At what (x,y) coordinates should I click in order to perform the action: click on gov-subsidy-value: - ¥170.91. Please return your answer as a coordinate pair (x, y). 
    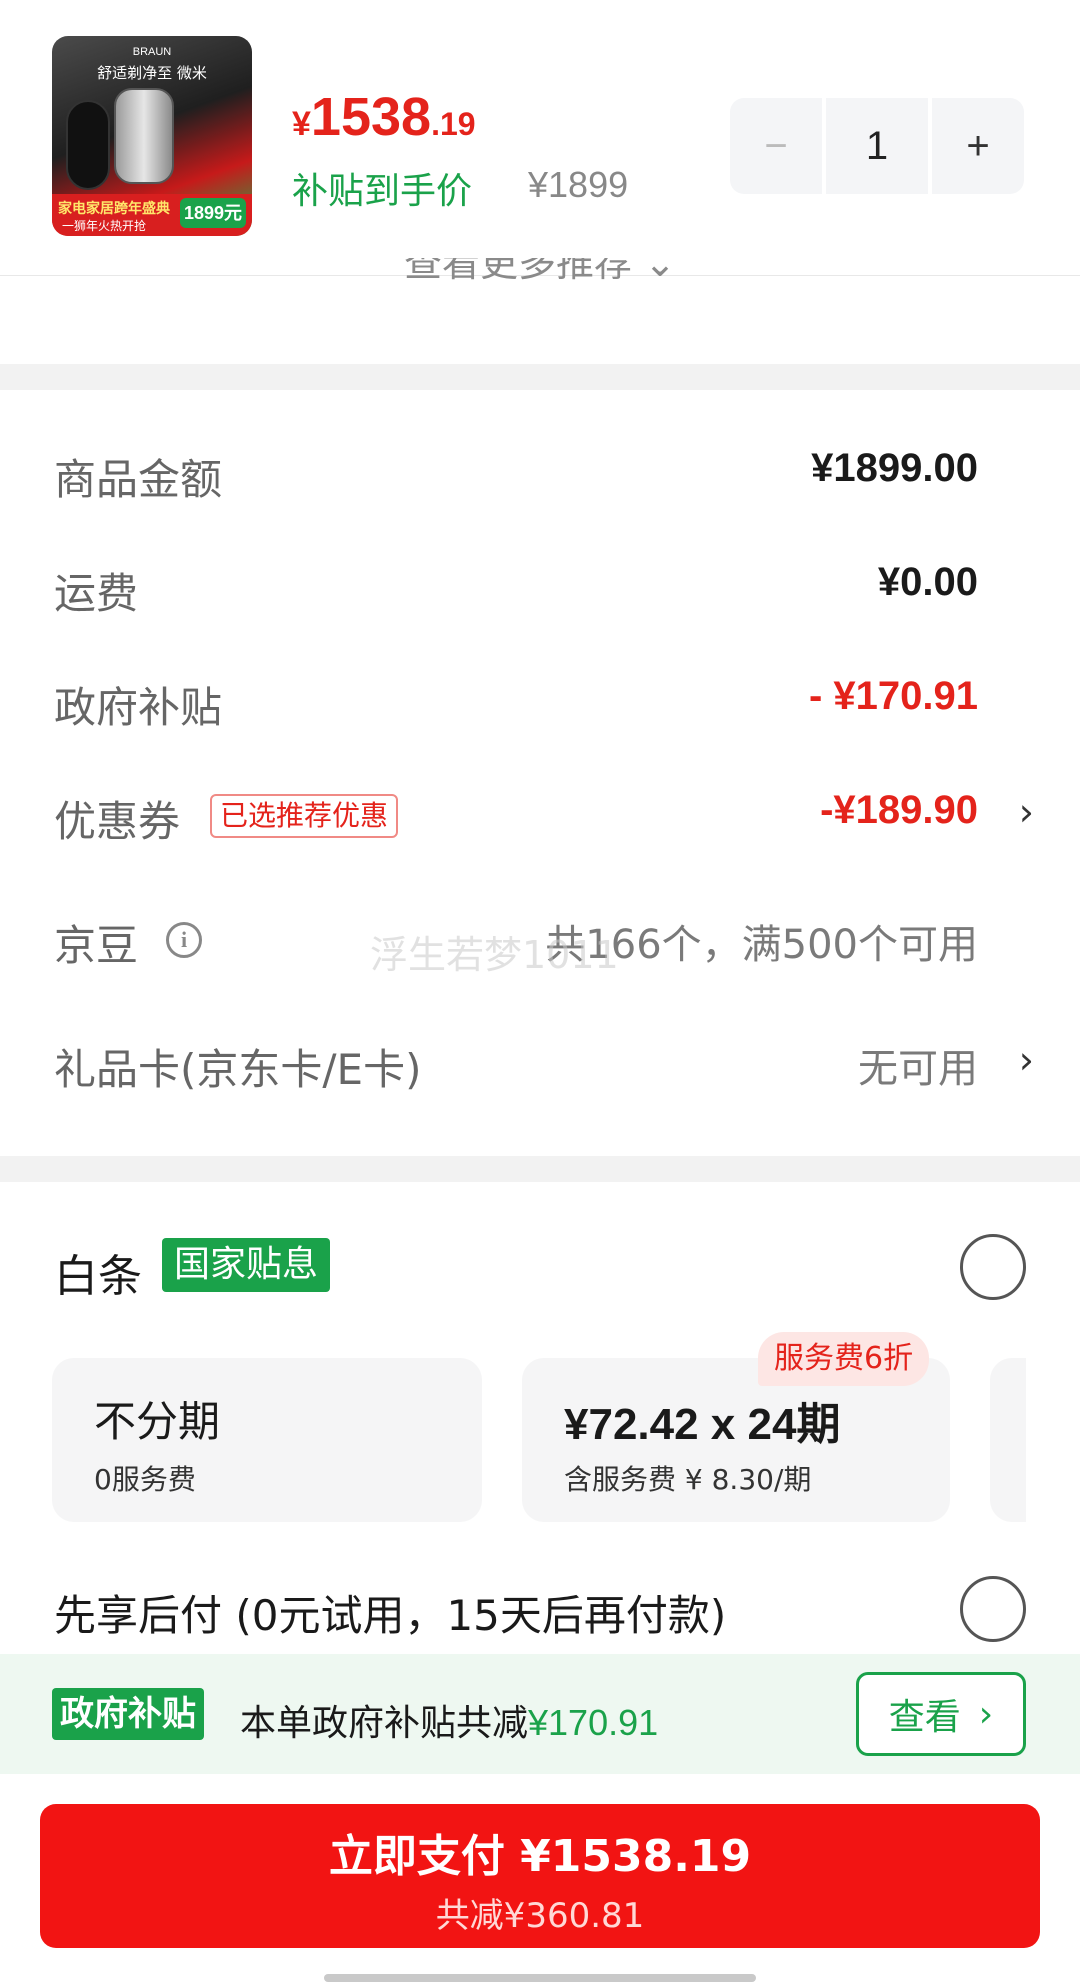
    Looking at the image, I should click on (893, 696).